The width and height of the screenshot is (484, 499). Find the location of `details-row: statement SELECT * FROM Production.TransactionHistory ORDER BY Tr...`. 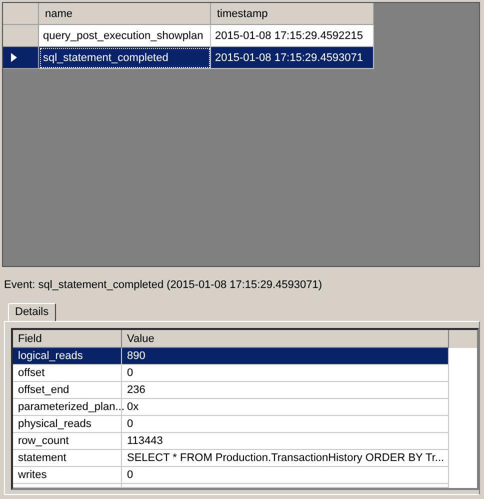

details-row: statement SELECT * FROM Production.TransactionHistory ORDER BY Tr... is located at coordinates (245, 458).